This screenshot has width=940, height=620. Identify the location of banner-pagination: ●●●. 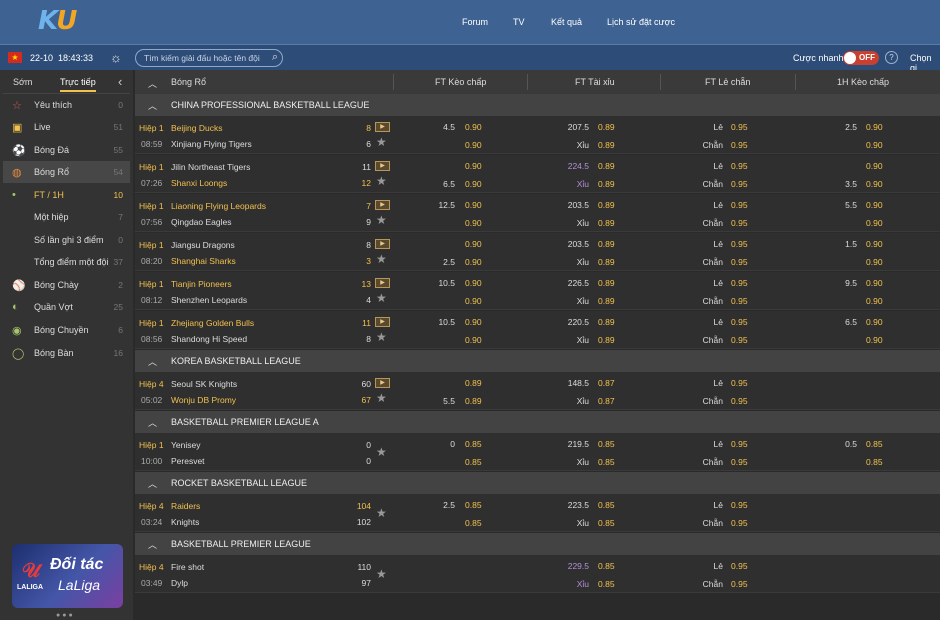
(65, 615).